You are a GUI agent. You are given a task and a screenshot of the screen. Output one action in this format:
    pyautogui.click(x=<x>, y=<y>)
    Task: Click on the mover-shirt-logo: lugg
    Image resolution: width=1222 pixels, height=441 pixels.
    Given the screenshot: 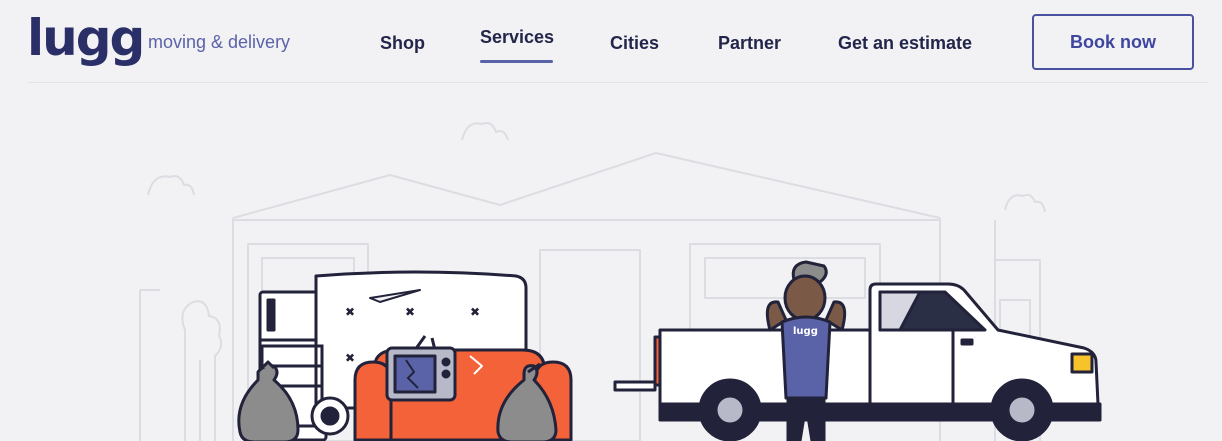 What is the action you would take?
    pyautogui.click(x=805, y=331)
    